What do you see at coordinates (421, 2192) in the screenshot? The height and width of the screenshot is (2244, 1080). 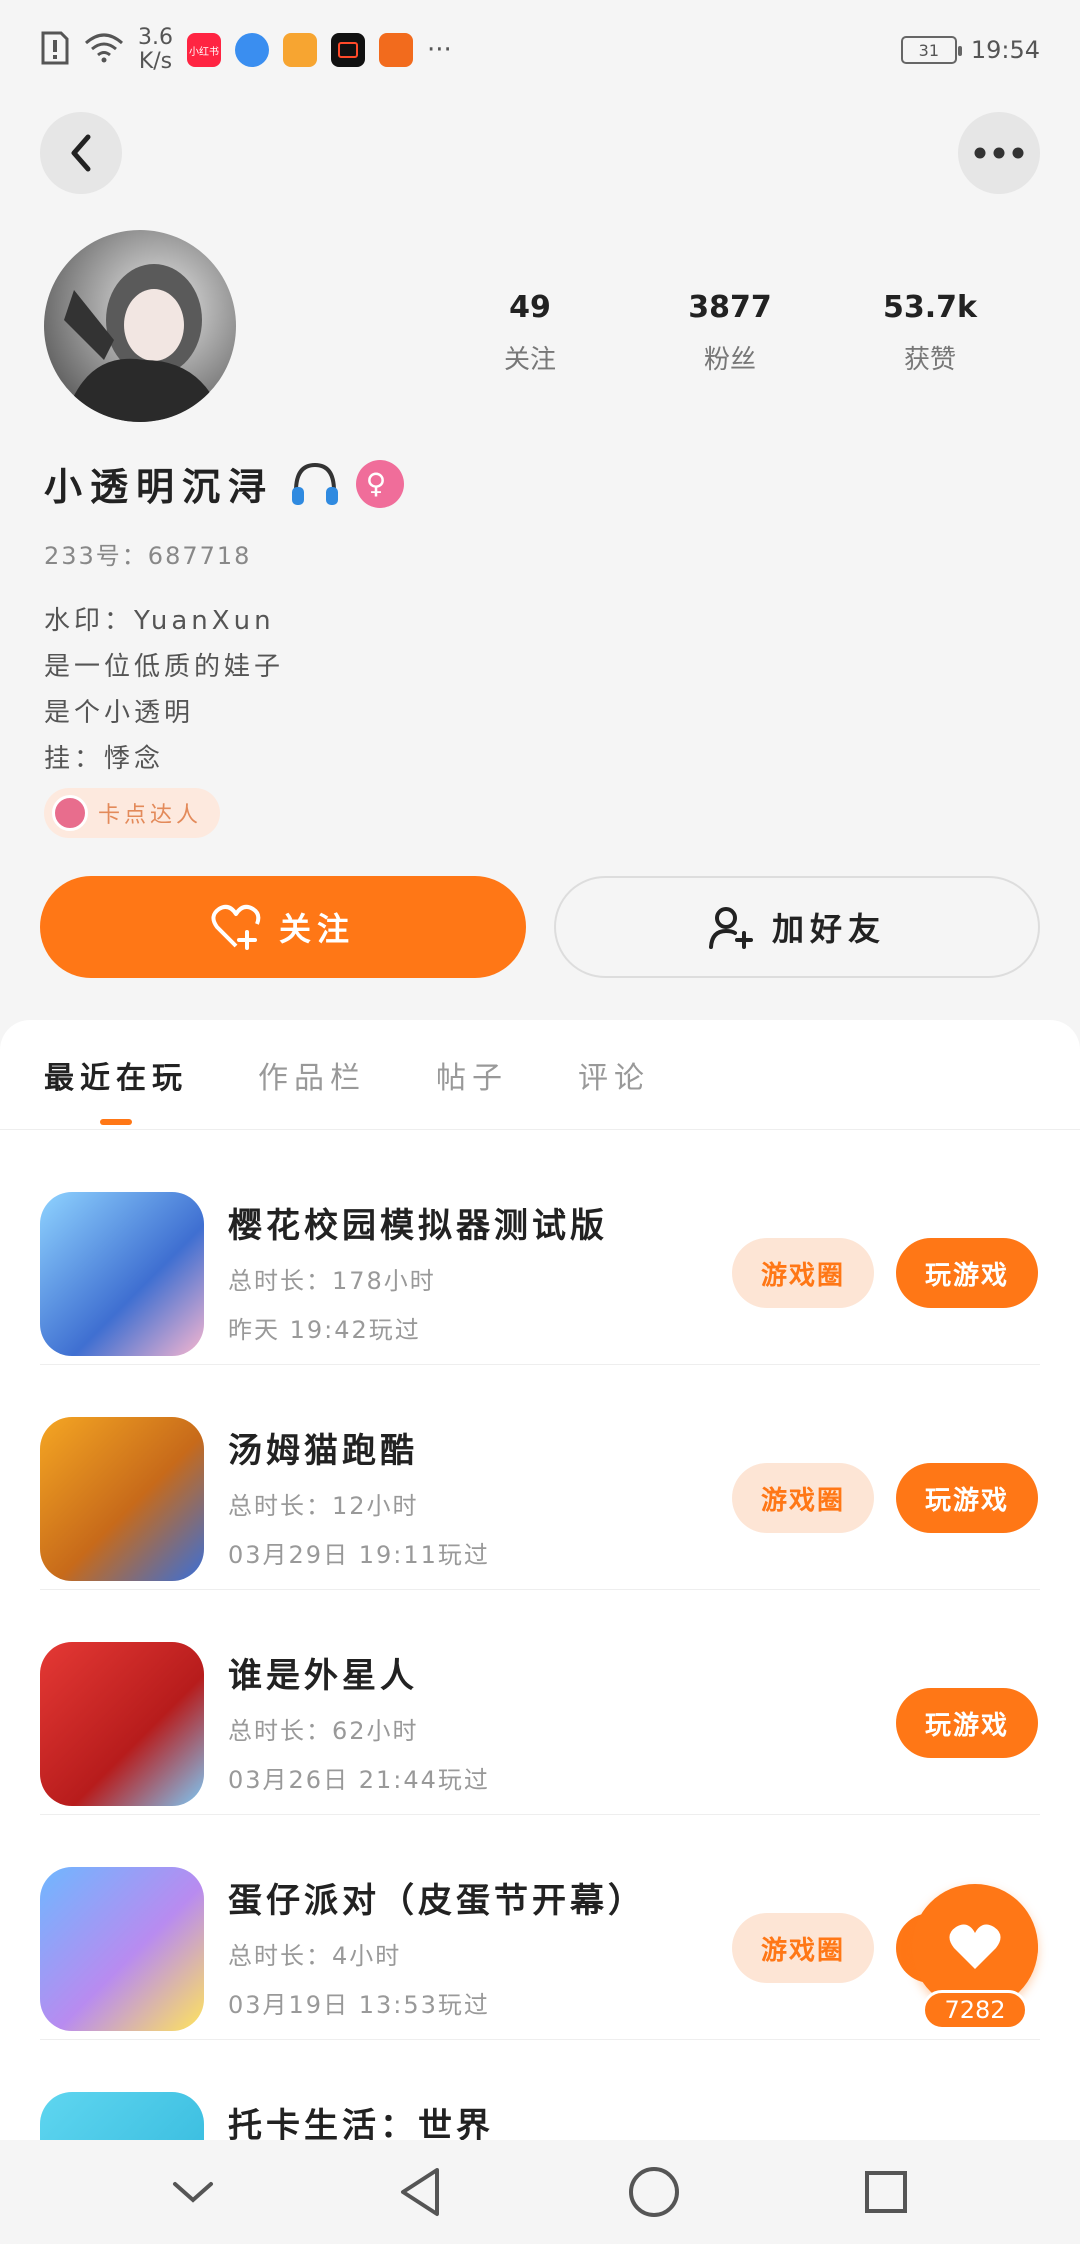 I see `back-triangle-icon` at bounding box center [421, 2192].